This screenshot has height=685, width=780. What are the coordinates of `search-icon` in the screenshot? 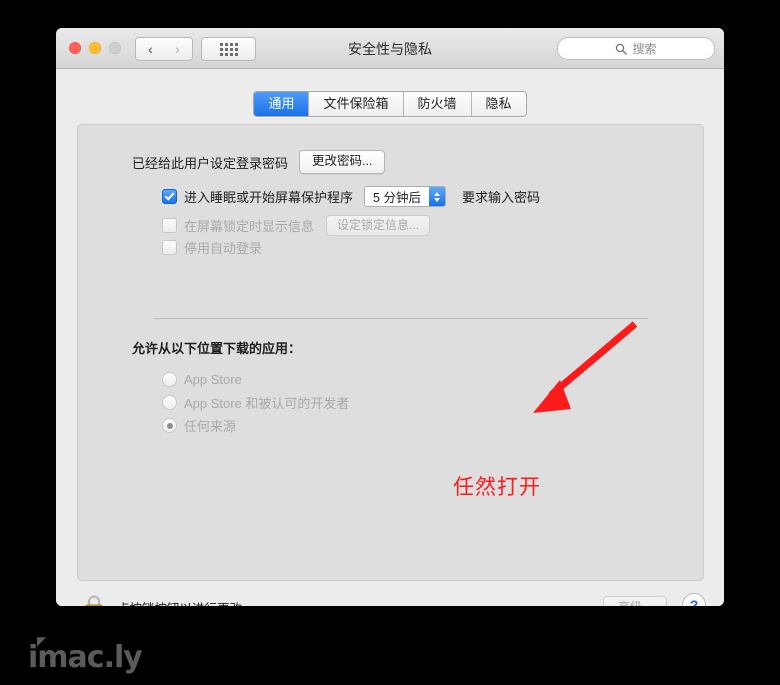 It's located at (622, 49).